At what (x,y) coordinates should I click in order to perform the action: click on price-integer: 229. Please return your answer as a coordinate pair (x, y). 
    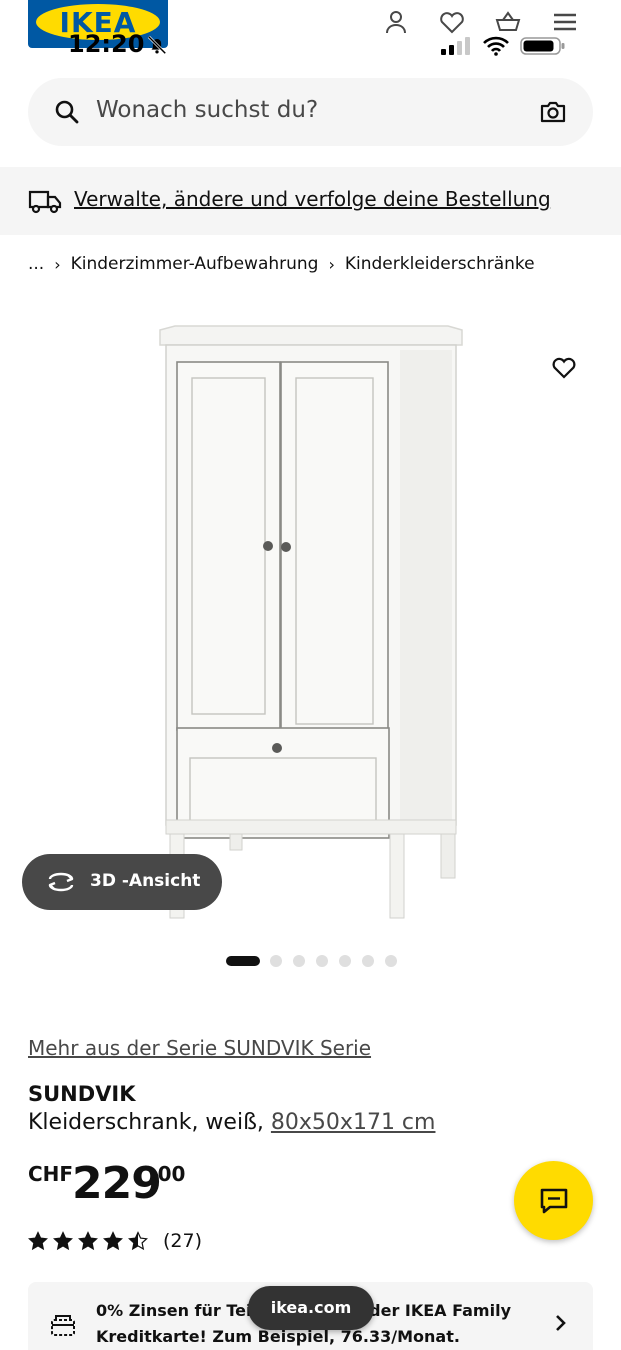
    Looking at the image, I should click on (117, 1183).